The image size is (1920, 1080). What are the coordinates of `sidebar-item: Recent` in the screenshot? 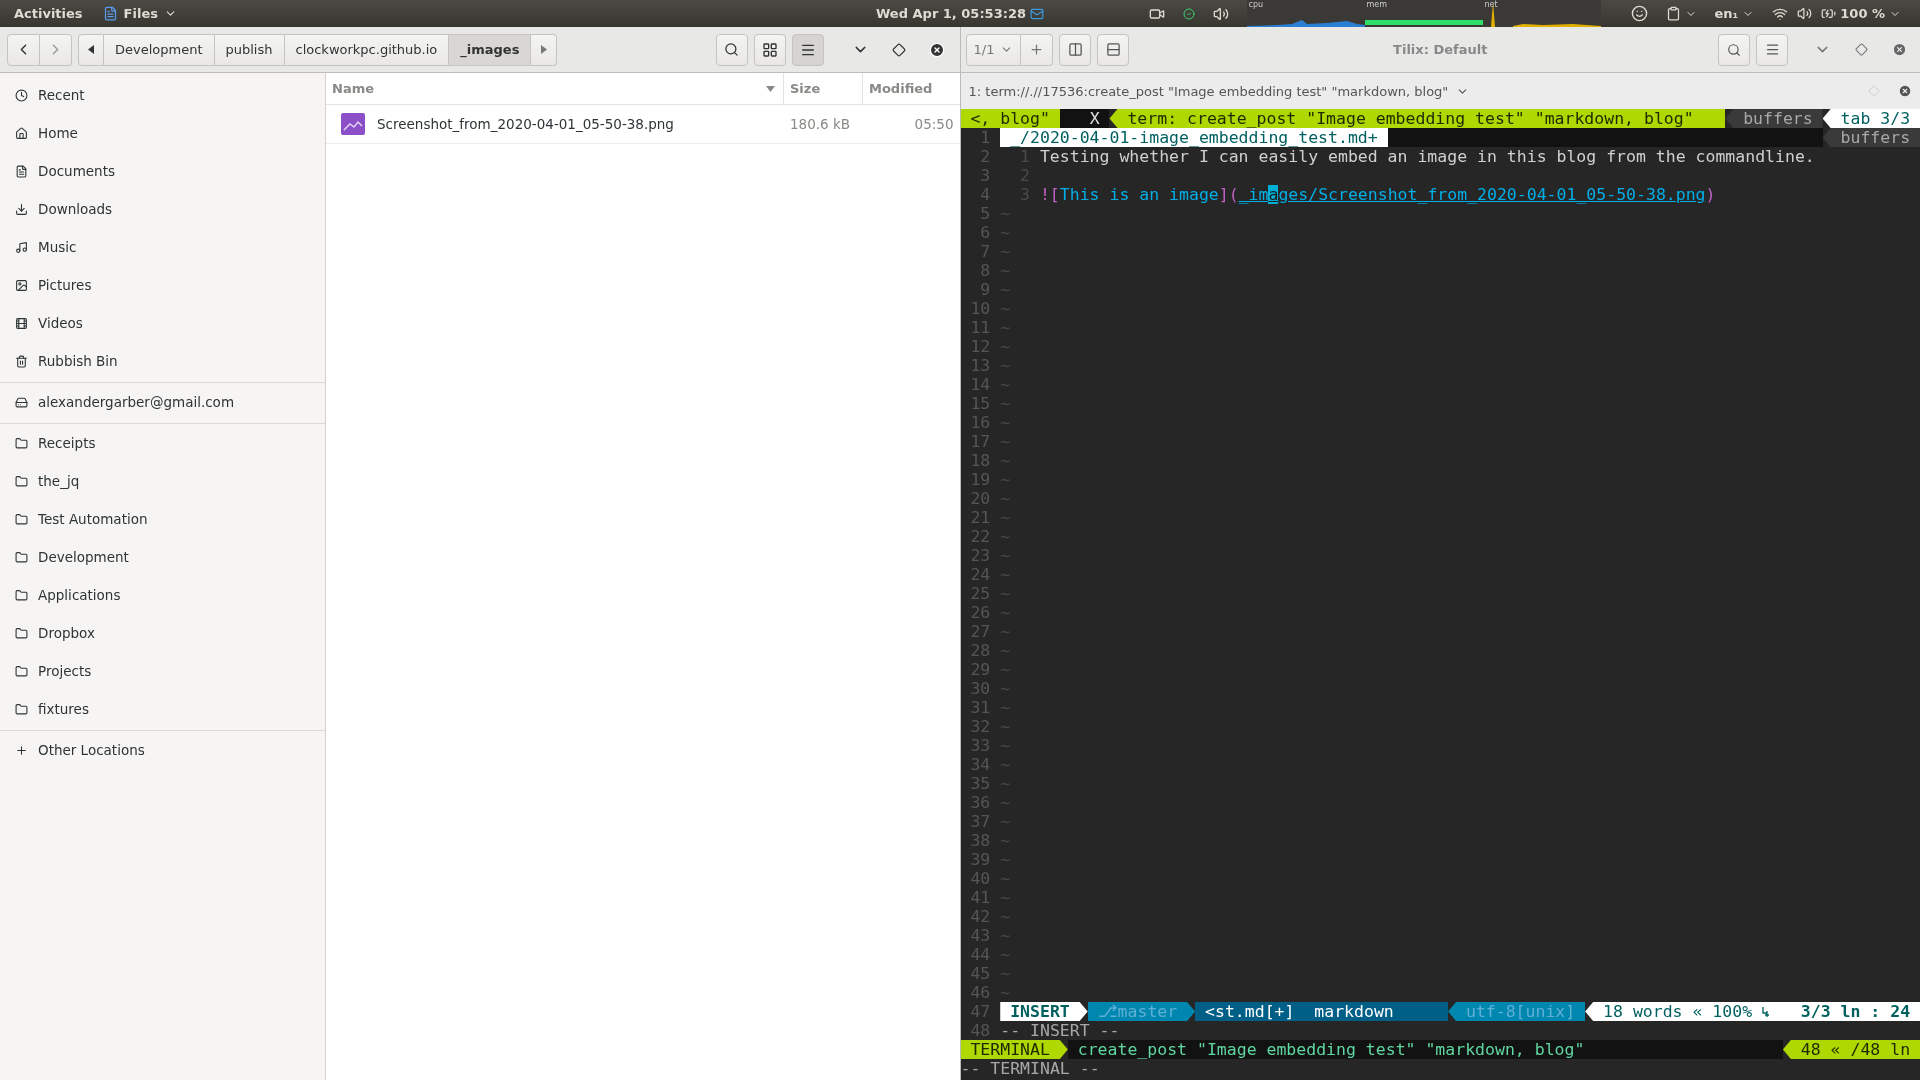 It's located at (162, 95).